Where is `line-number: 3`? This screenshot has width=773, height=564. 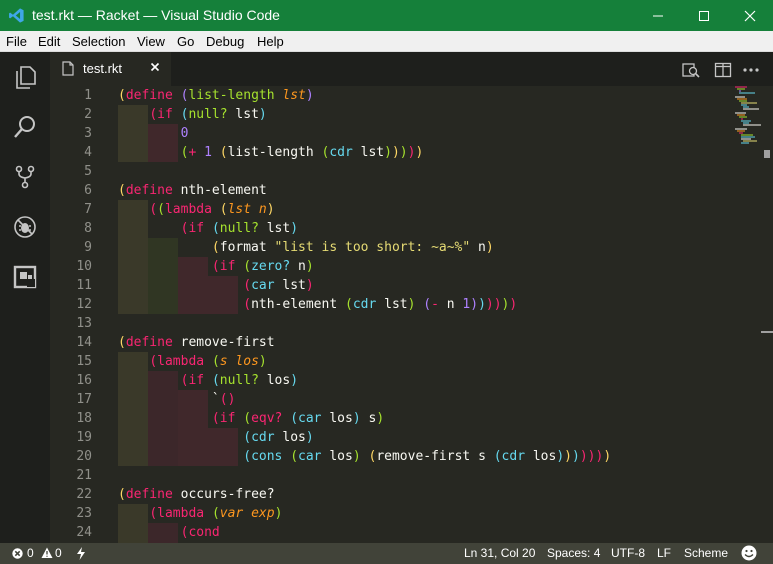 line-number: 3 is located at coordinates (88, 133).